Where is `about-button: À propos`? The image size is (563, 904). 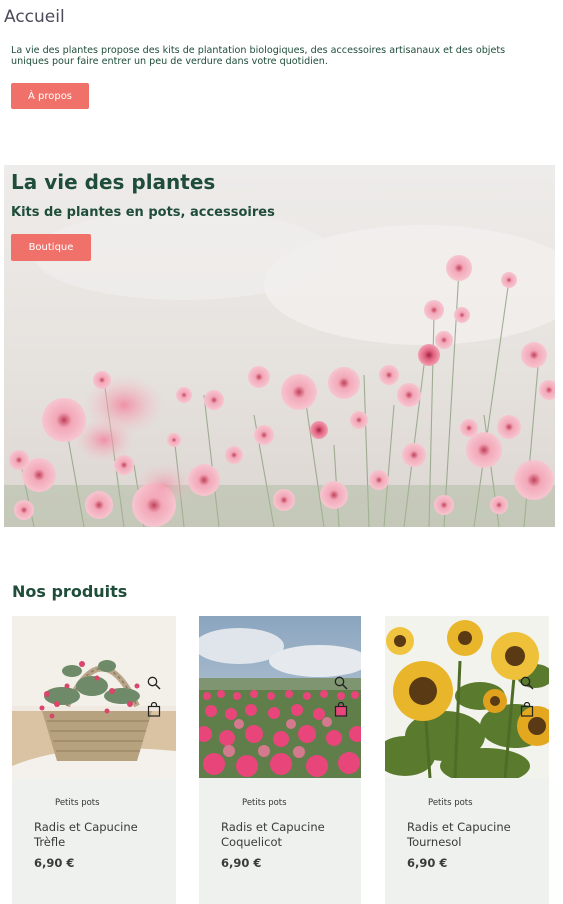 about-button: À propos is located at coordinates (50, 96).